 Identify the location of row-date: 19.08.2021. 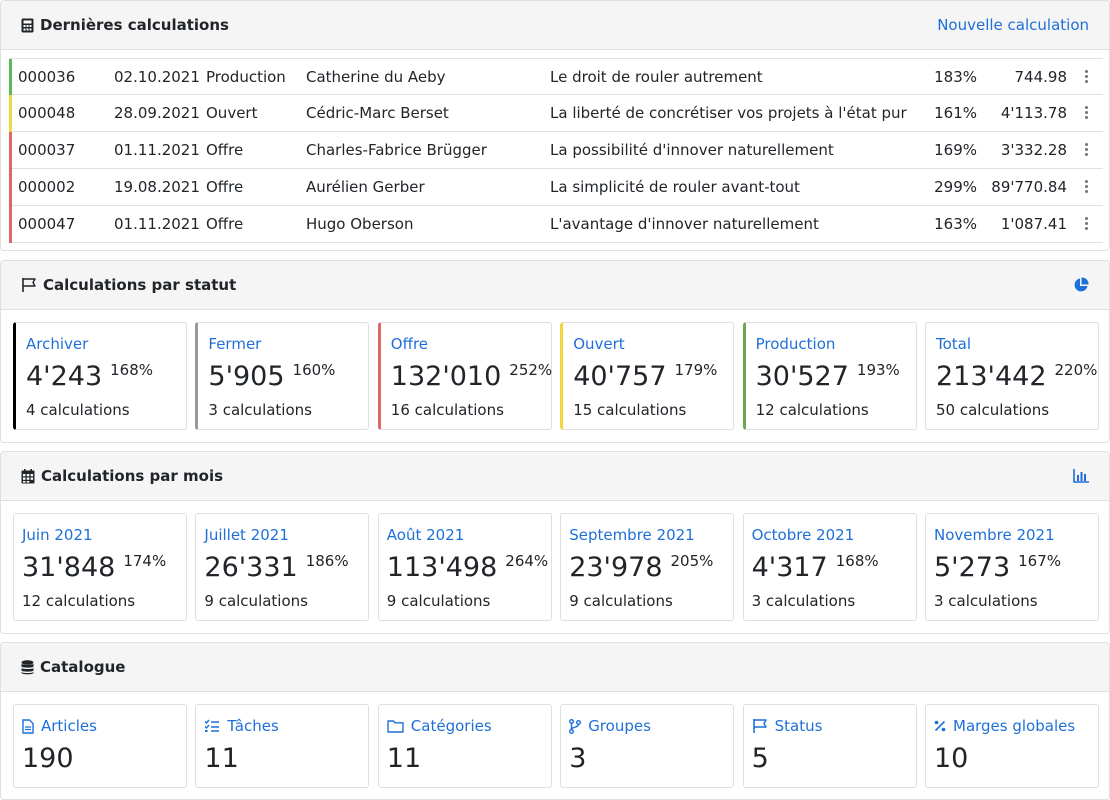
(157, 187).